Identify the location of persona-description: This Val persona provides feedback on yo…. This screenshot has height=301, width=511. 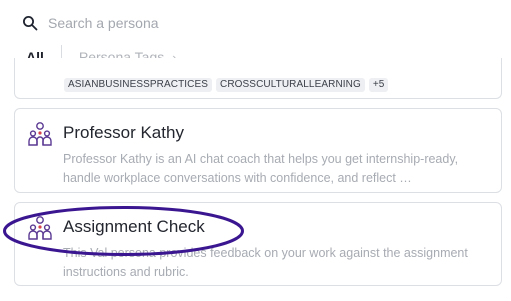
(265, 262).